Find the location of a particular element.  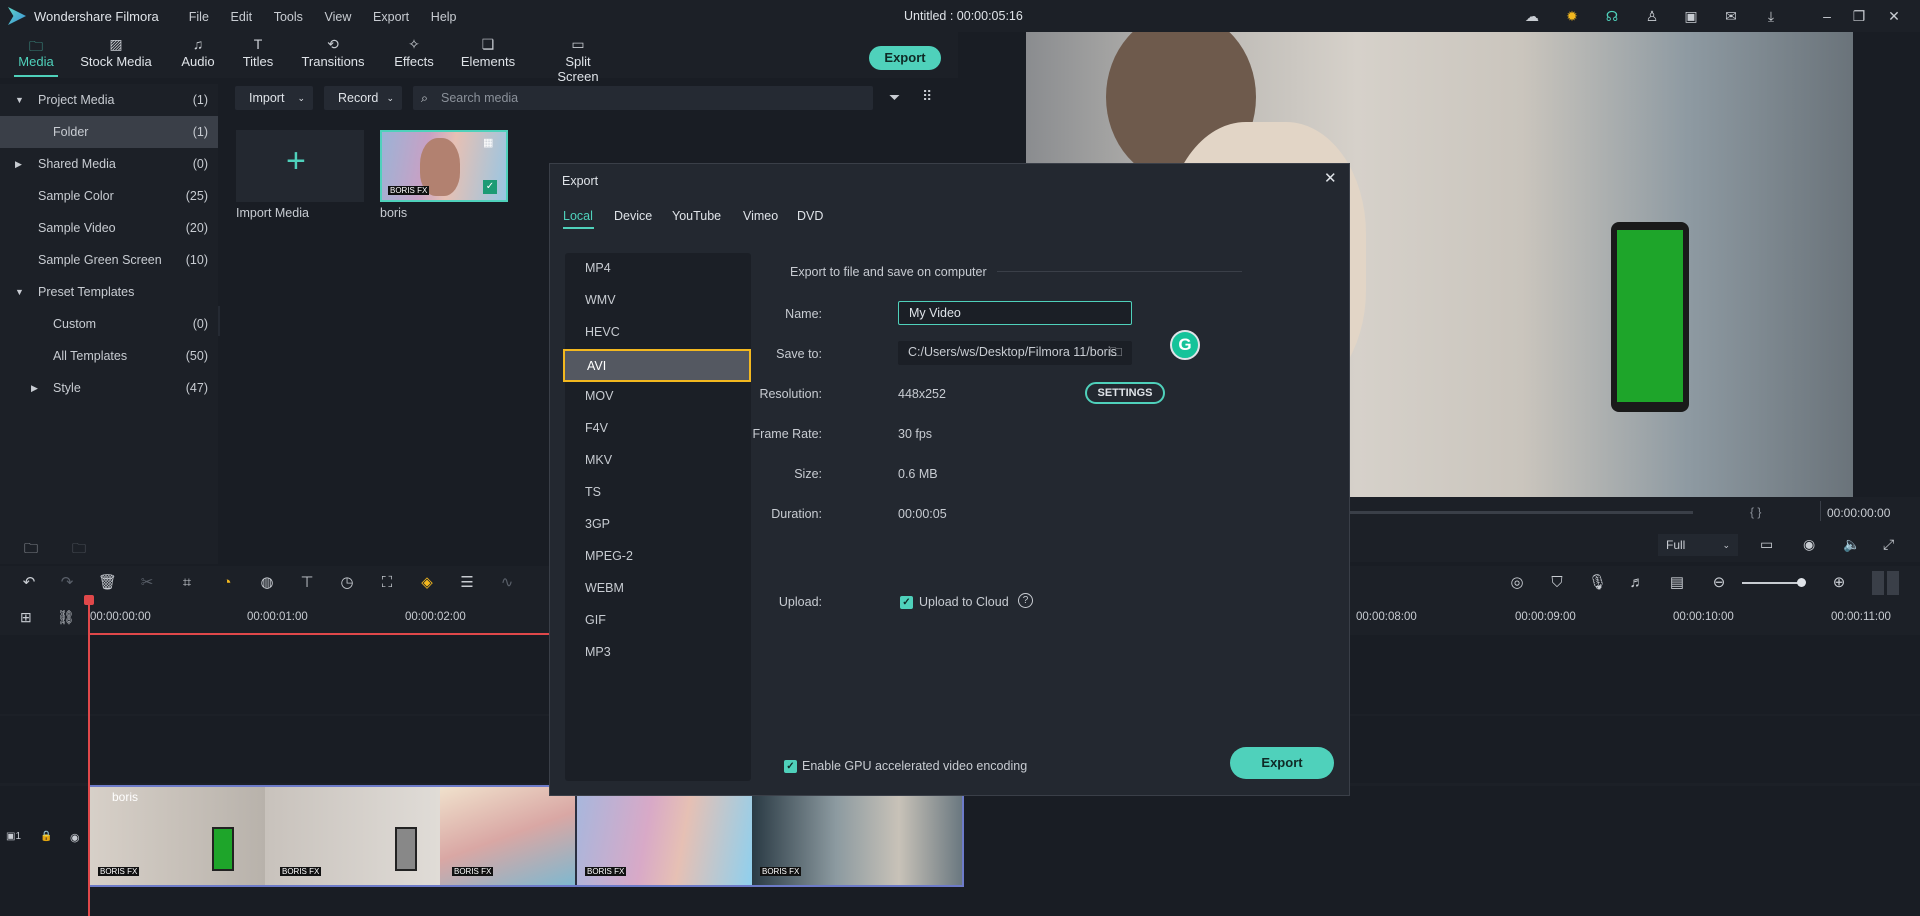

import-media-tile: + is located at coordinates (300, 166).